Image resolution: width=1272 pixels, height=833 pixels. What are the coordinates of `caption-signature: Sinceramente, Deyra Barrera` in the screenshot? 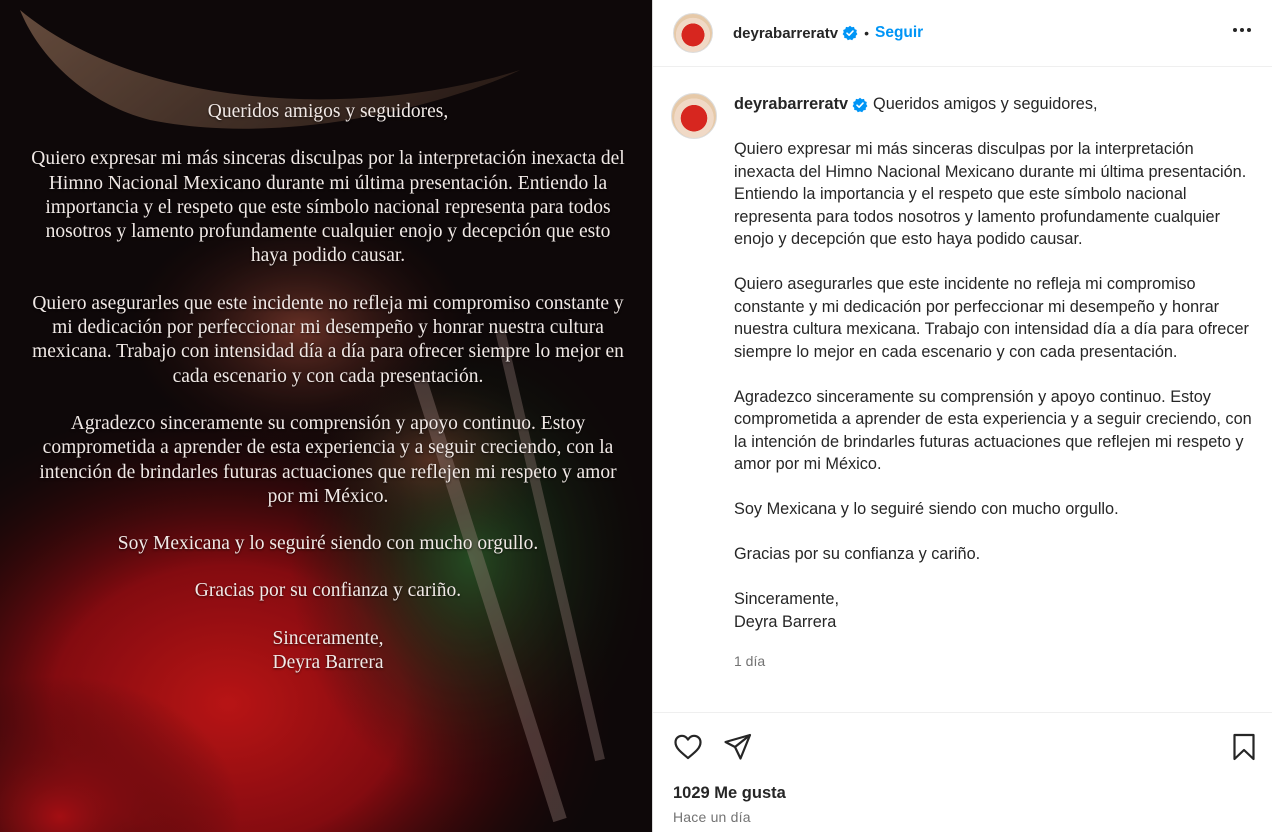 It's located at (995, 610).